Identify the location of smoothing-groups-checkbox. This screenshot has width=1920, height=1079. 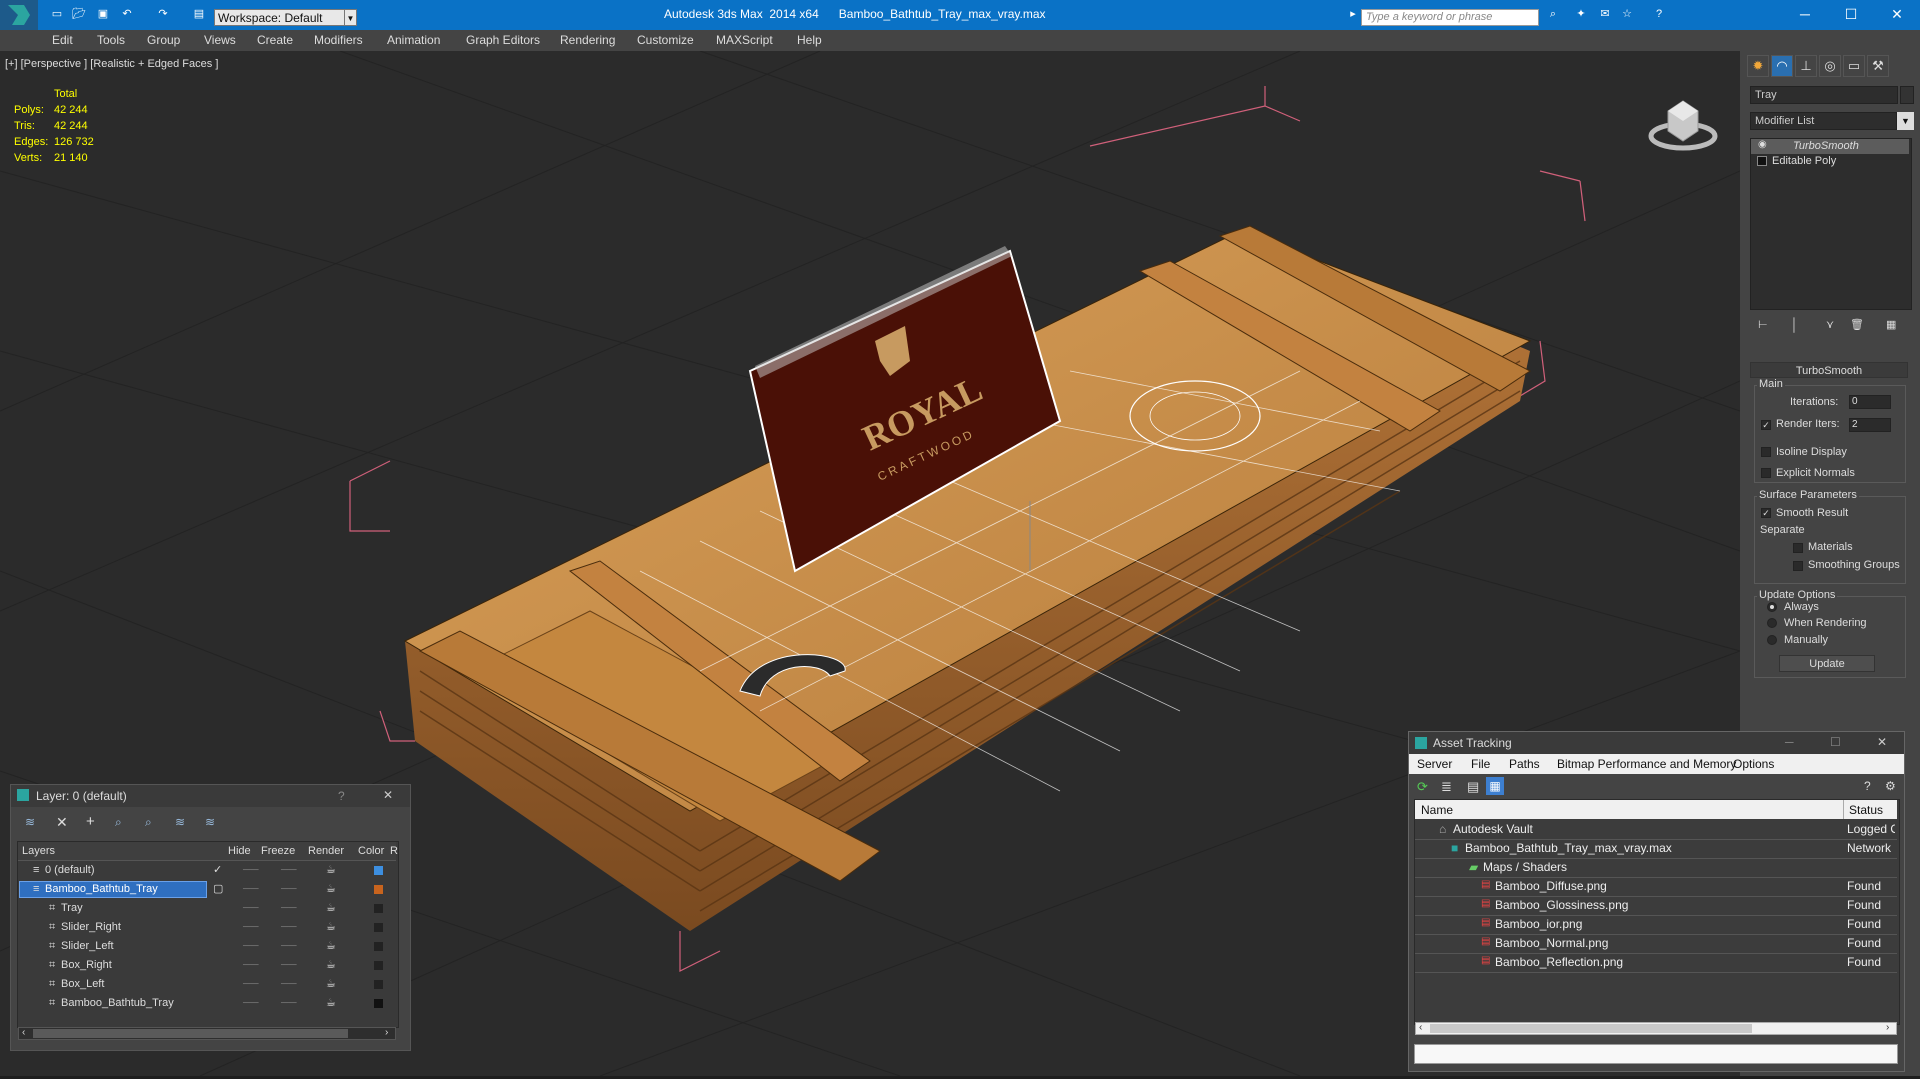
(1798, 566).